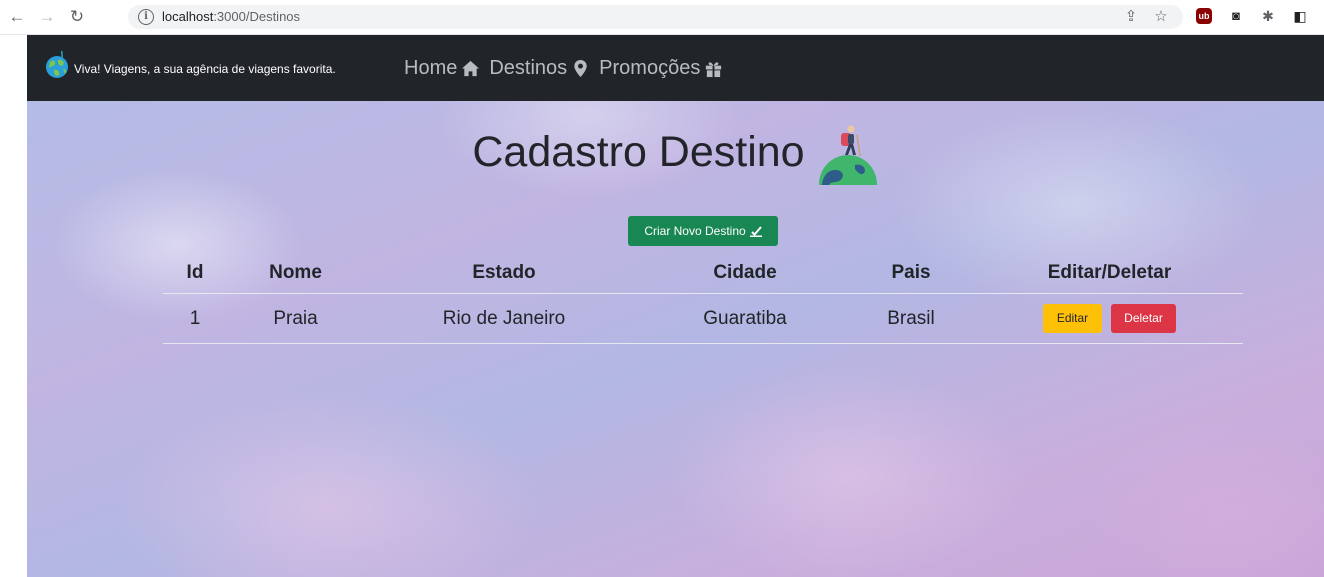 This screenshot has height=577, width=1324. I want to click on delete-button: Deletar, so click(1143, 318).